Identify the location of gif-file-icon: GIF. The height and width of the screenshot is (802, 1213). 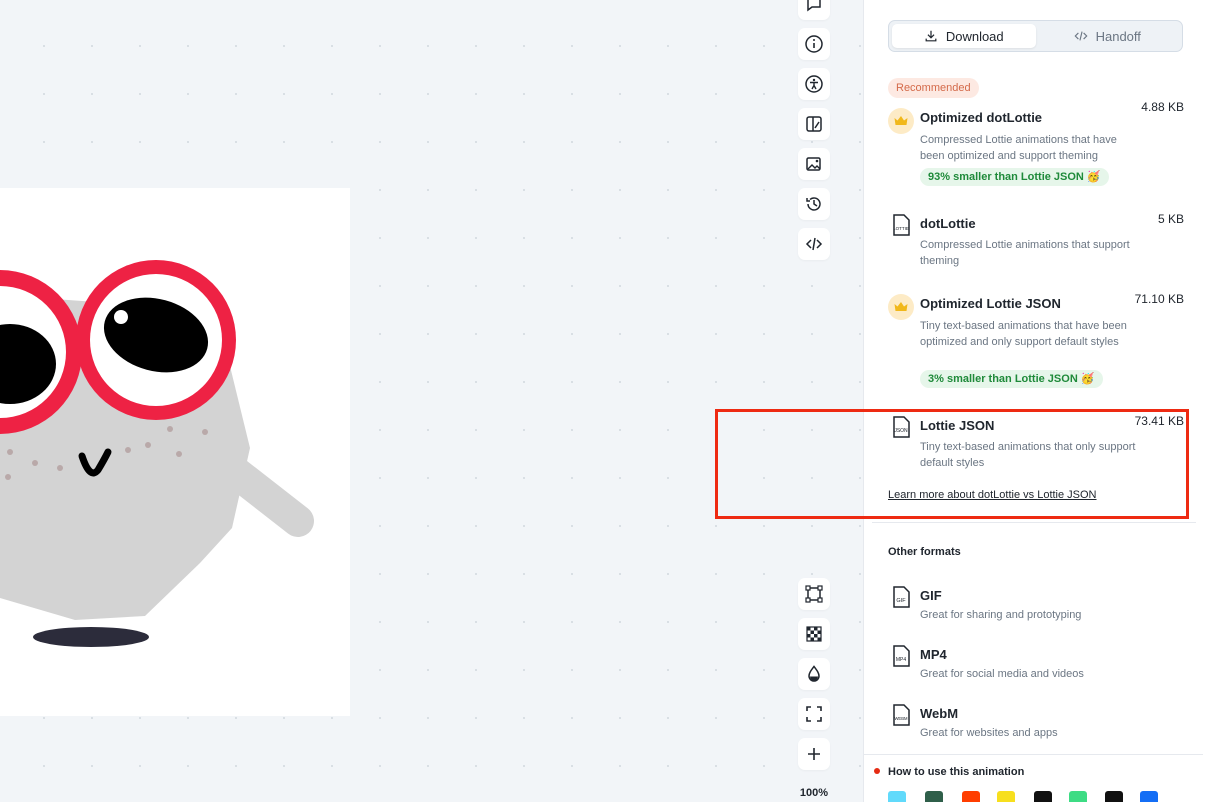
(901, 597).